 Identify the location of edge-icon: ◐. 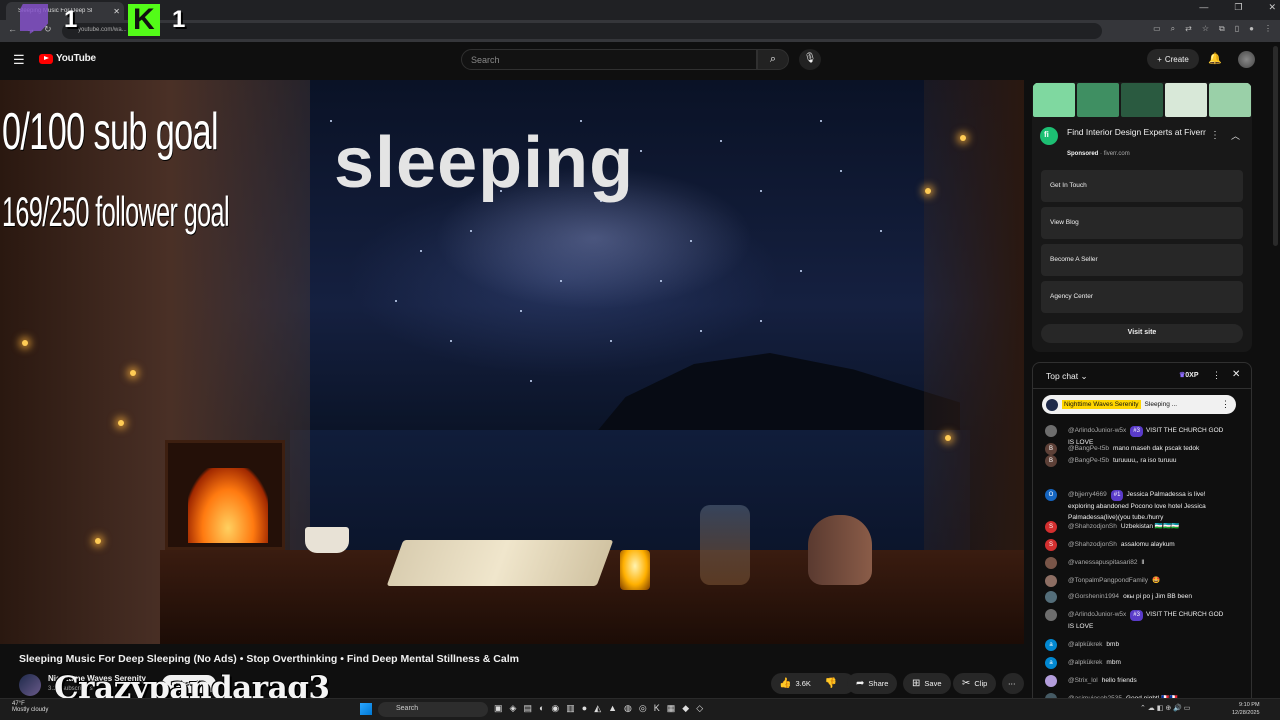
(541, 708).